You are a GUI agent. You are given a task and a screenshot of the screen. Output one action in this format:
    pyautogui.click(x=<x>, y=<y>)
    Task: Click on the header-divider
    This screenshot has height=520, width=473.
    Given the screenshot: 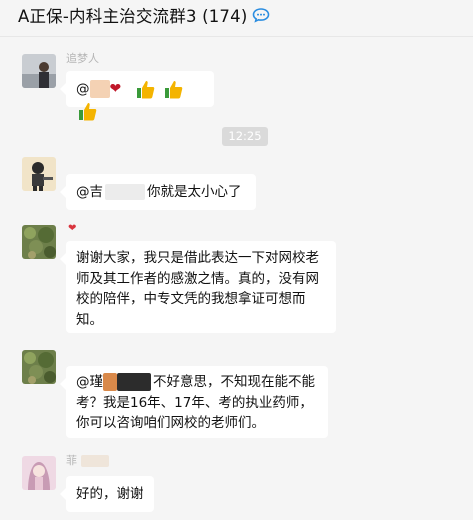 What is the action you would take?
    pyautogui.click(x=236, y=36)
    